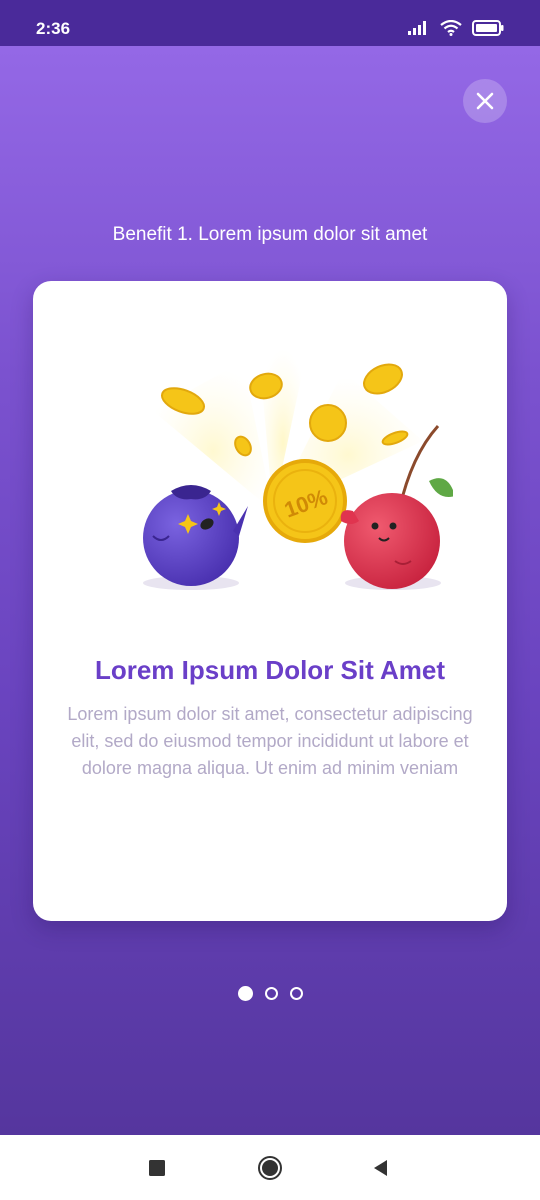 The width and height of the screenshot is (540, 1200). Describe the element at coordinates (419, 30) in the screenshot. I see `signal-icon` at that location.